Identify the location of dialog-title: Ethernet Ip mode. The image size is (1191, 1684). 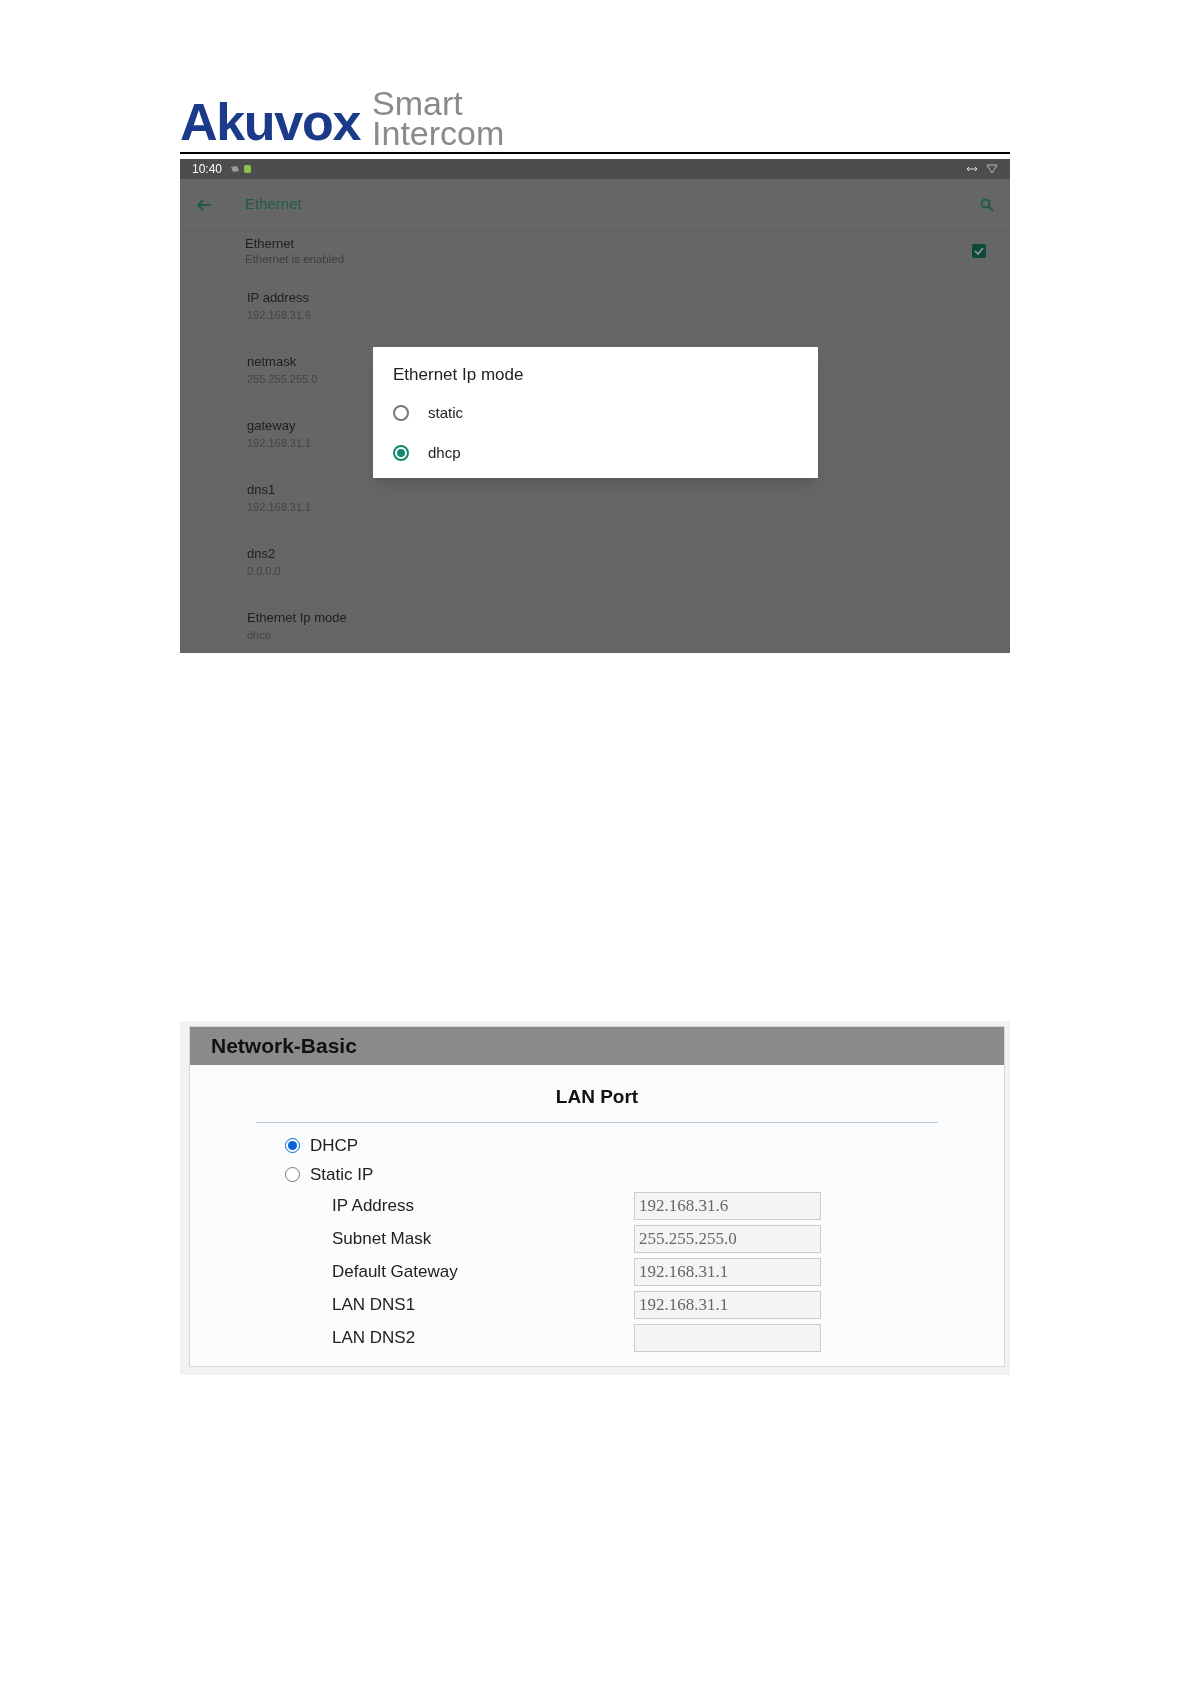
(459, 375).